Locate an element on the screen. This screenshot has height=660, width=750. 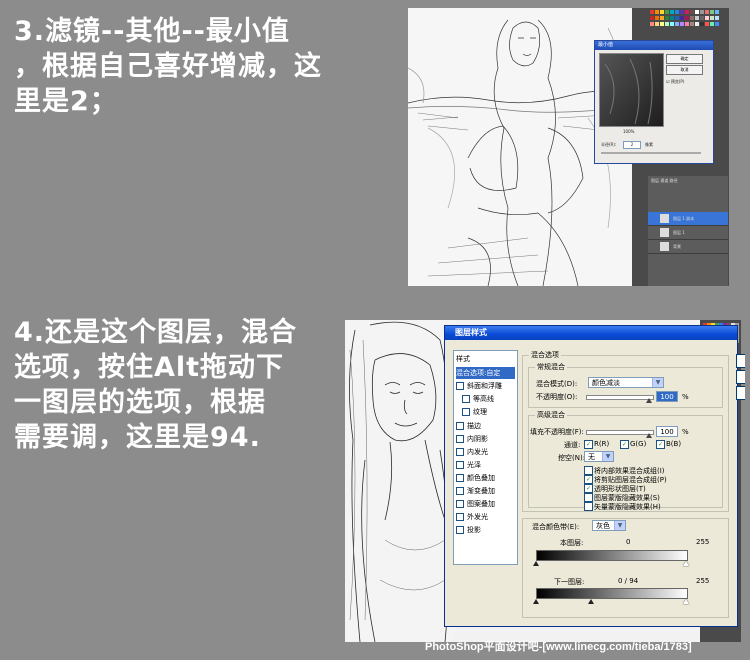
under-layer-black-slider-left is located at coordinates (536, 601).